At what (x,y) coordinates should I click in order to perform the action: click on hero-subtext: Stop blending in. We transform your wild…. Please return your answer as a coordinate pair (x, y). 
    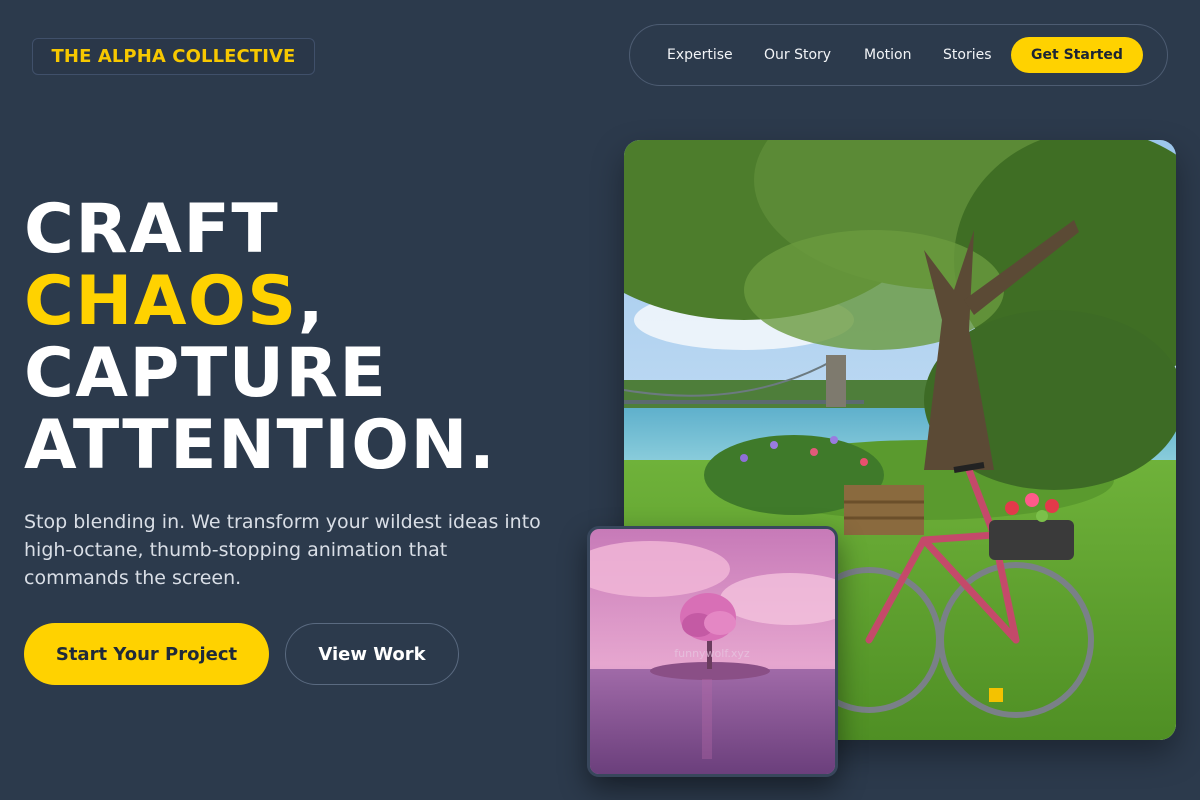
    Looking at the image, I should click on (282, 550).